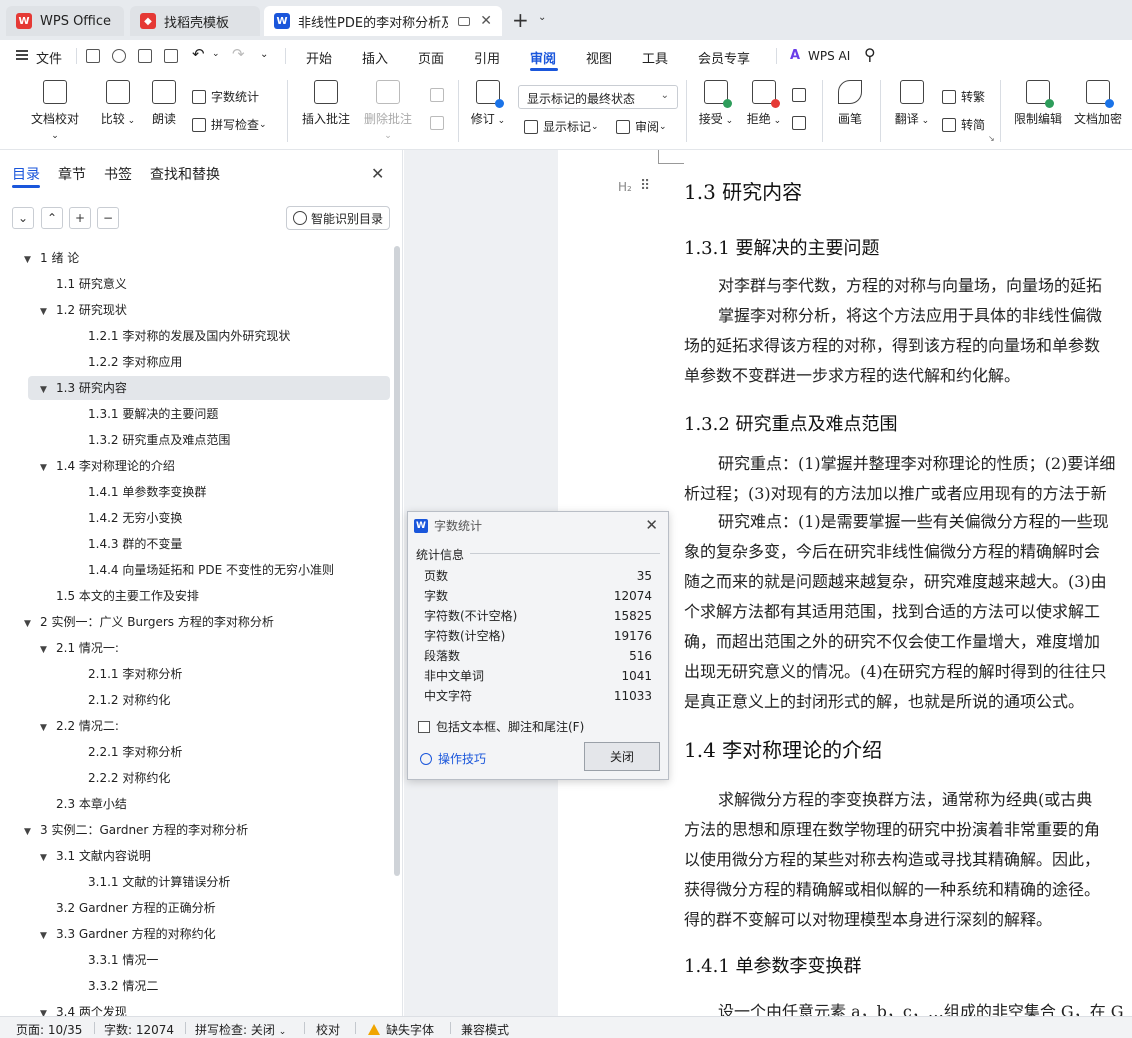  I want to click on drag-handle-icon: ⠿, so click(645, 186).